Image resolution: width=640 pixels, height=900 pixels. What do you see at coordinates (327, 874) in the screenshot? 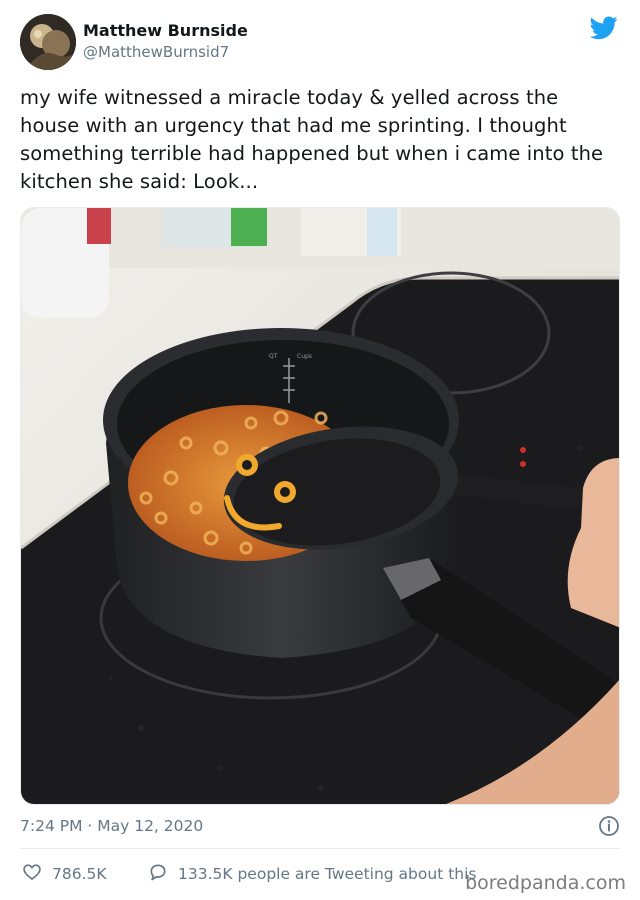
I see `tweeting-count: 133.5K people are Tweeting about this` at bounding box center [327, 874].